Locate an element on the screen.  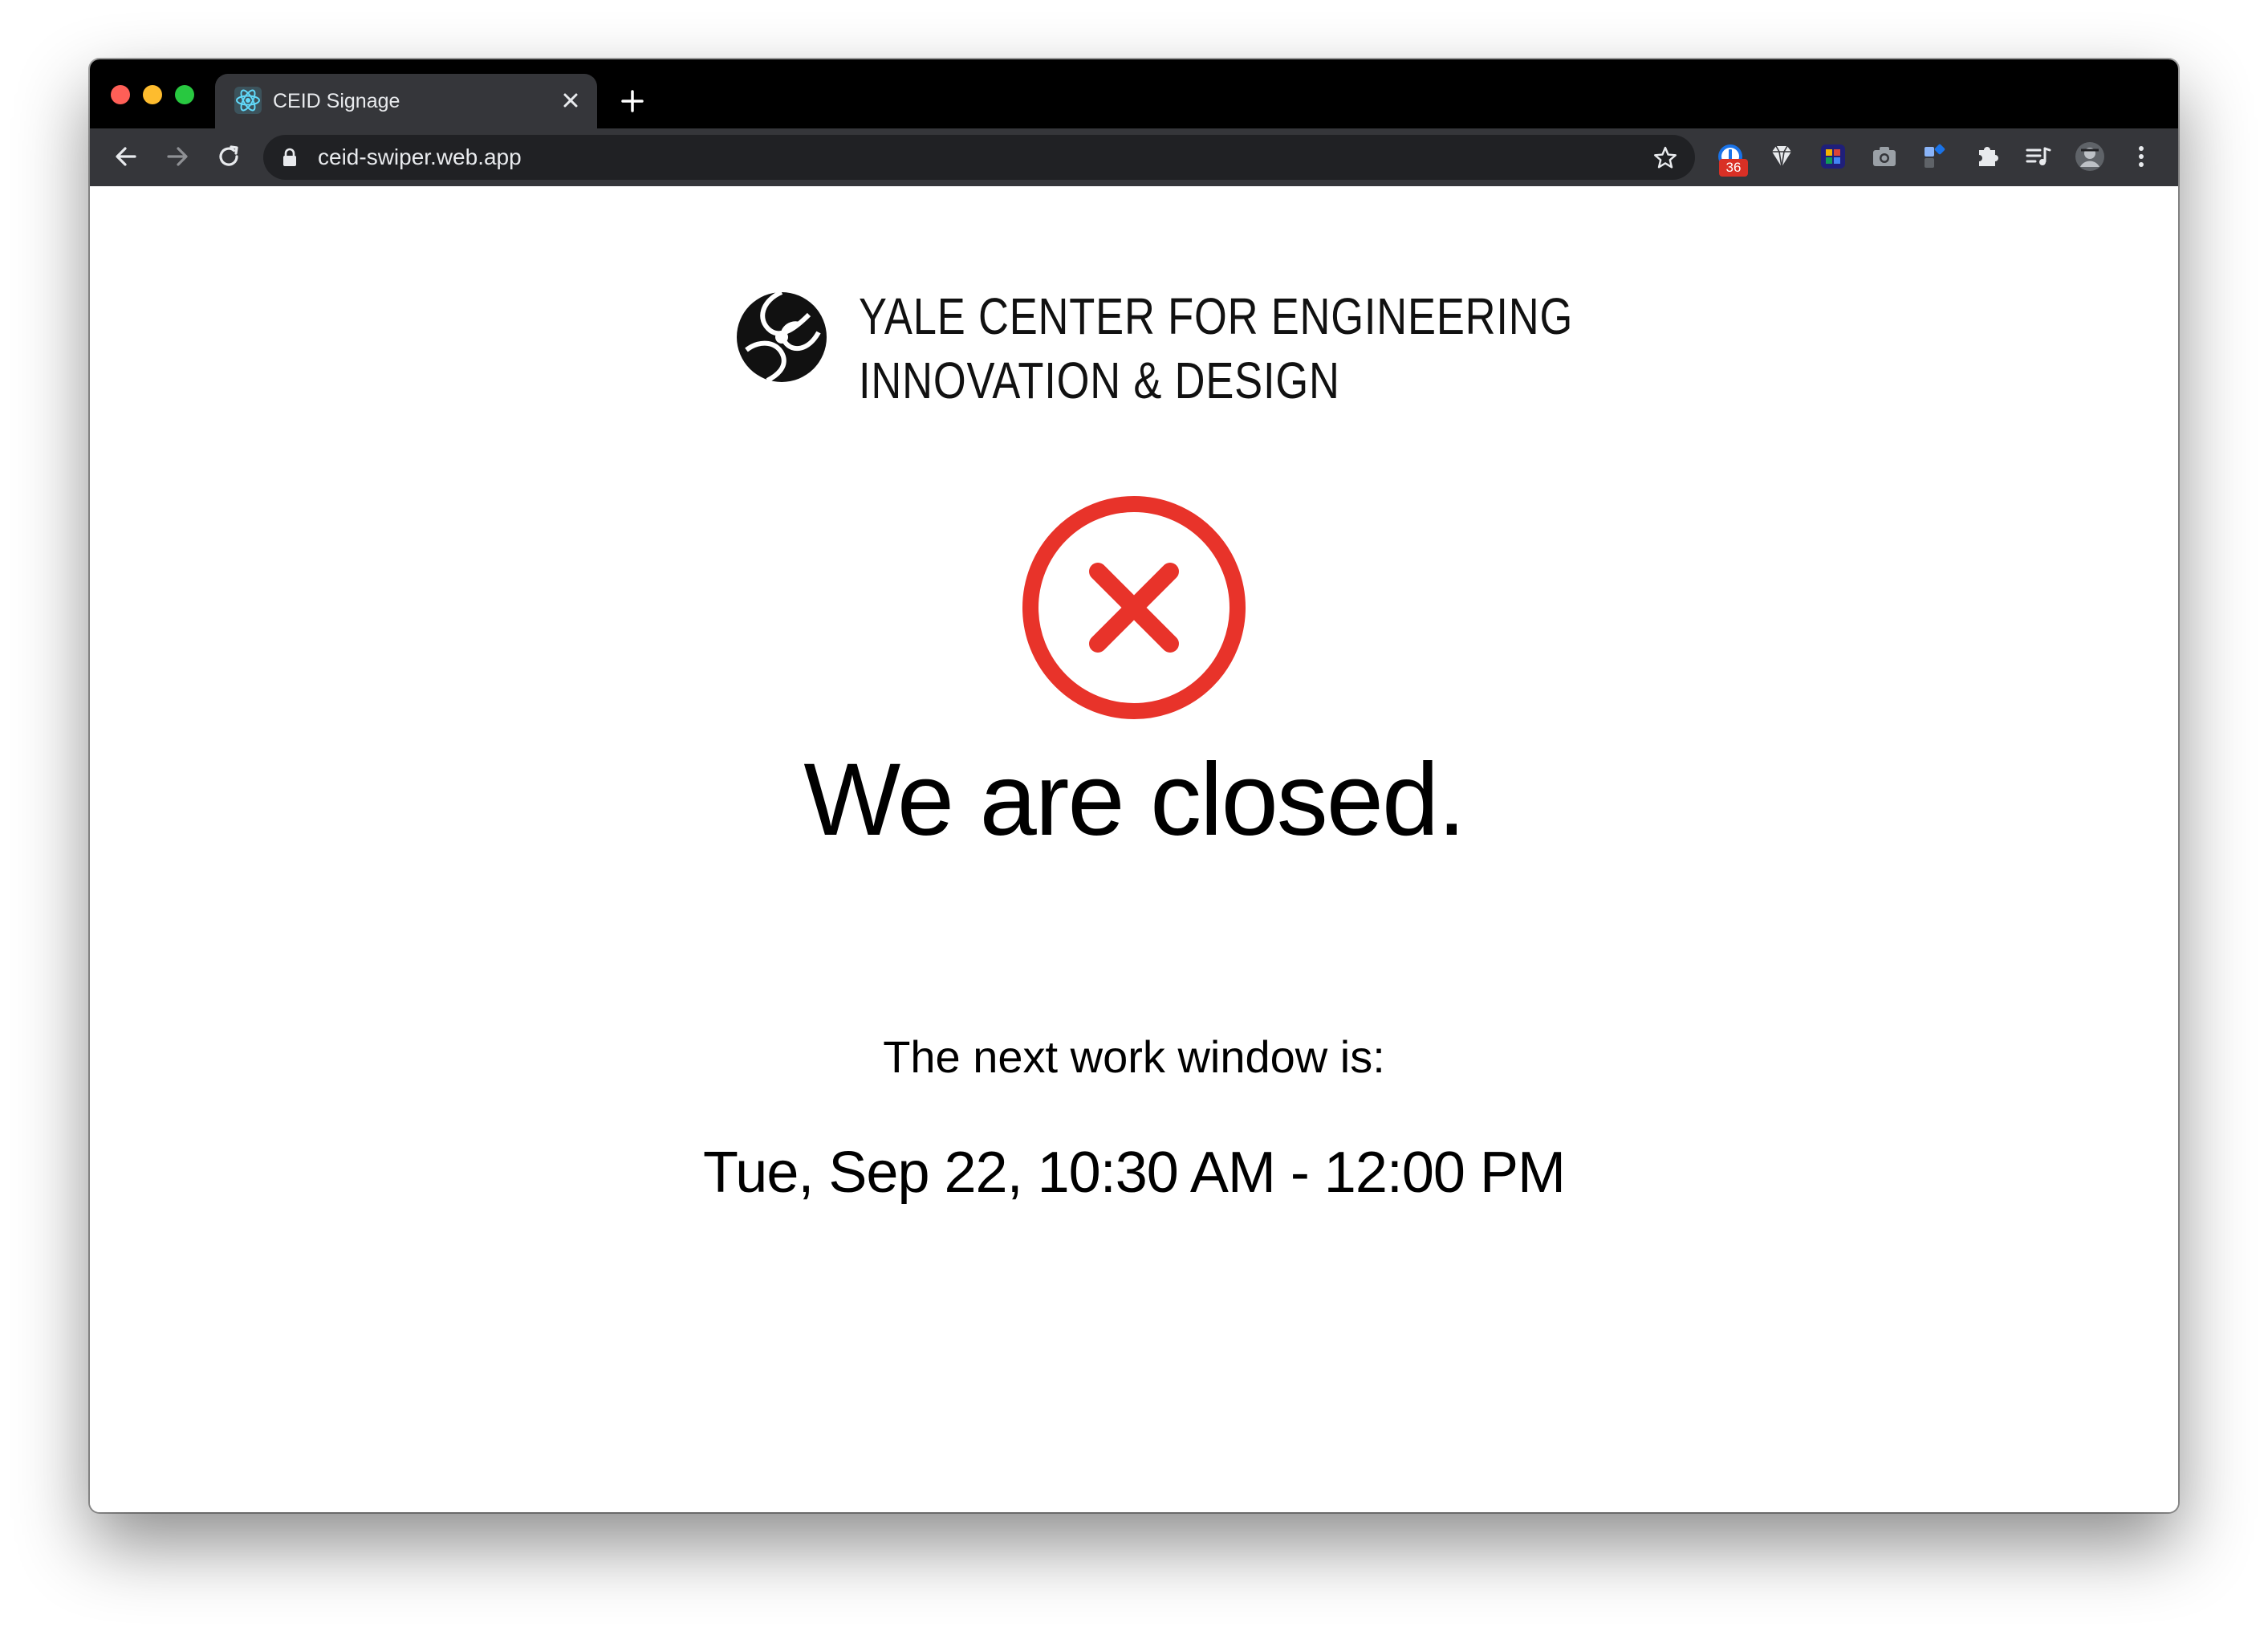
tab-title: CEID Signage is located at coordinates (336, 101).